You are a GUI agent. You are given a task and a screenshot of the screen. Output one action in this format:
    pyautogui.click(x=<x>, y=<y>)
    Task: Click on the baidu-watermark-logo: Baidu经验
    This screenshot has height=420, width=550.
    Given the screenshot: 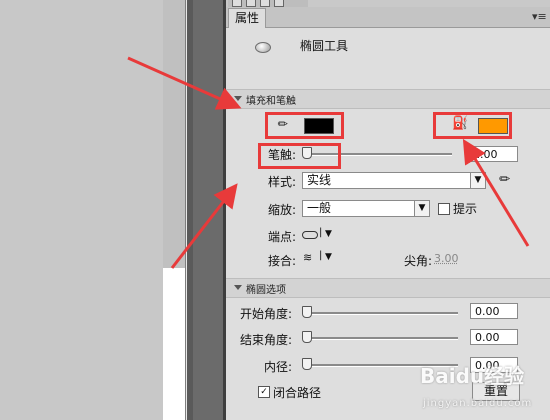 What is the action you would take?
    pyautogui.click(x=472, y=376)
    